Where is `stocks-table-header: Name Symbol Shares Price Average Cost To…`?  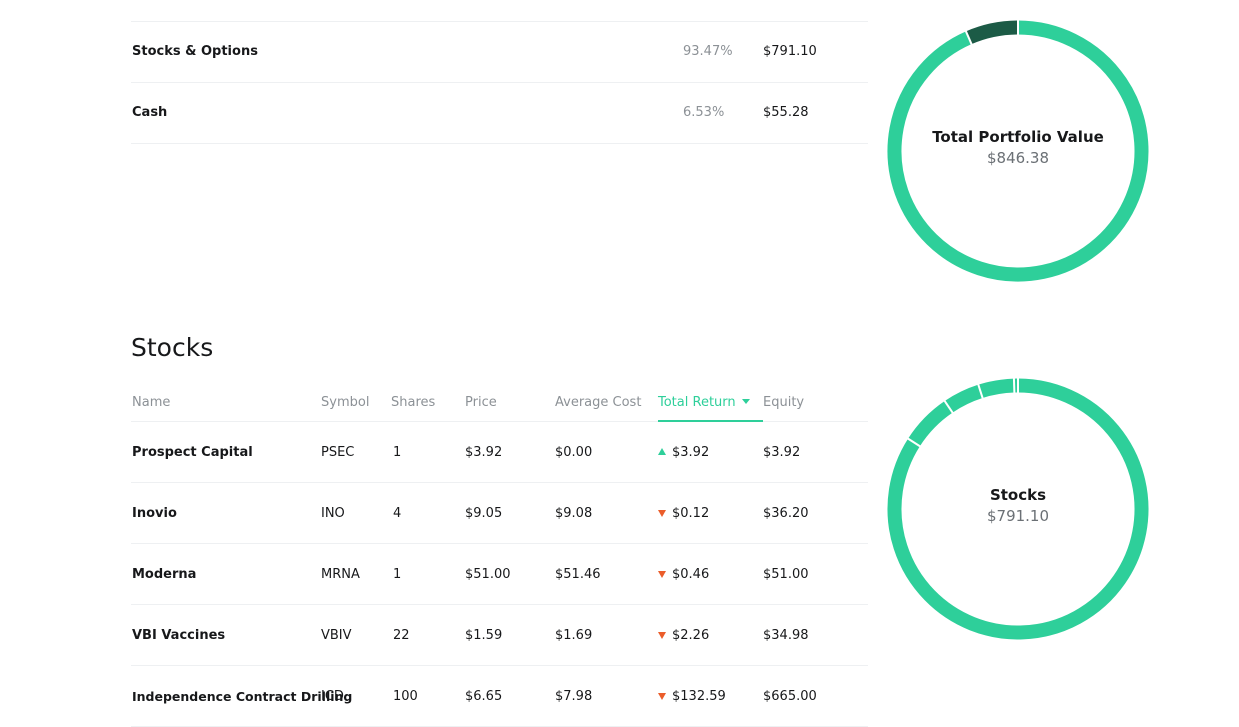 stocks-table-header: Name Symbol Shares Price Average Cost To… is located at coordinates (499, 403).